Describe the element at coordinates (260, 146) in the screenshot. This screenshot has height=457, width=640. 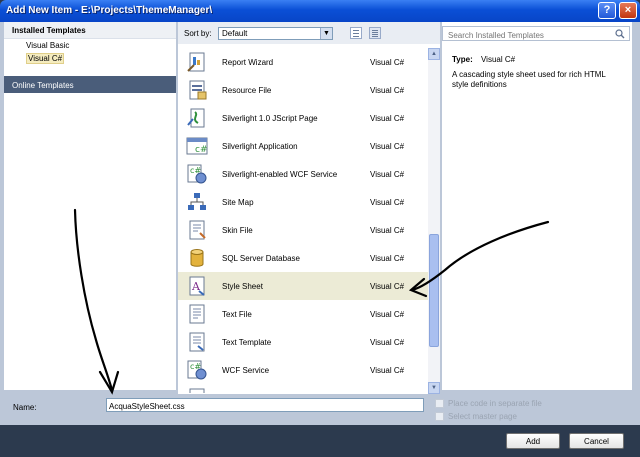
I see `template-name: Silverlight Application` at that location.